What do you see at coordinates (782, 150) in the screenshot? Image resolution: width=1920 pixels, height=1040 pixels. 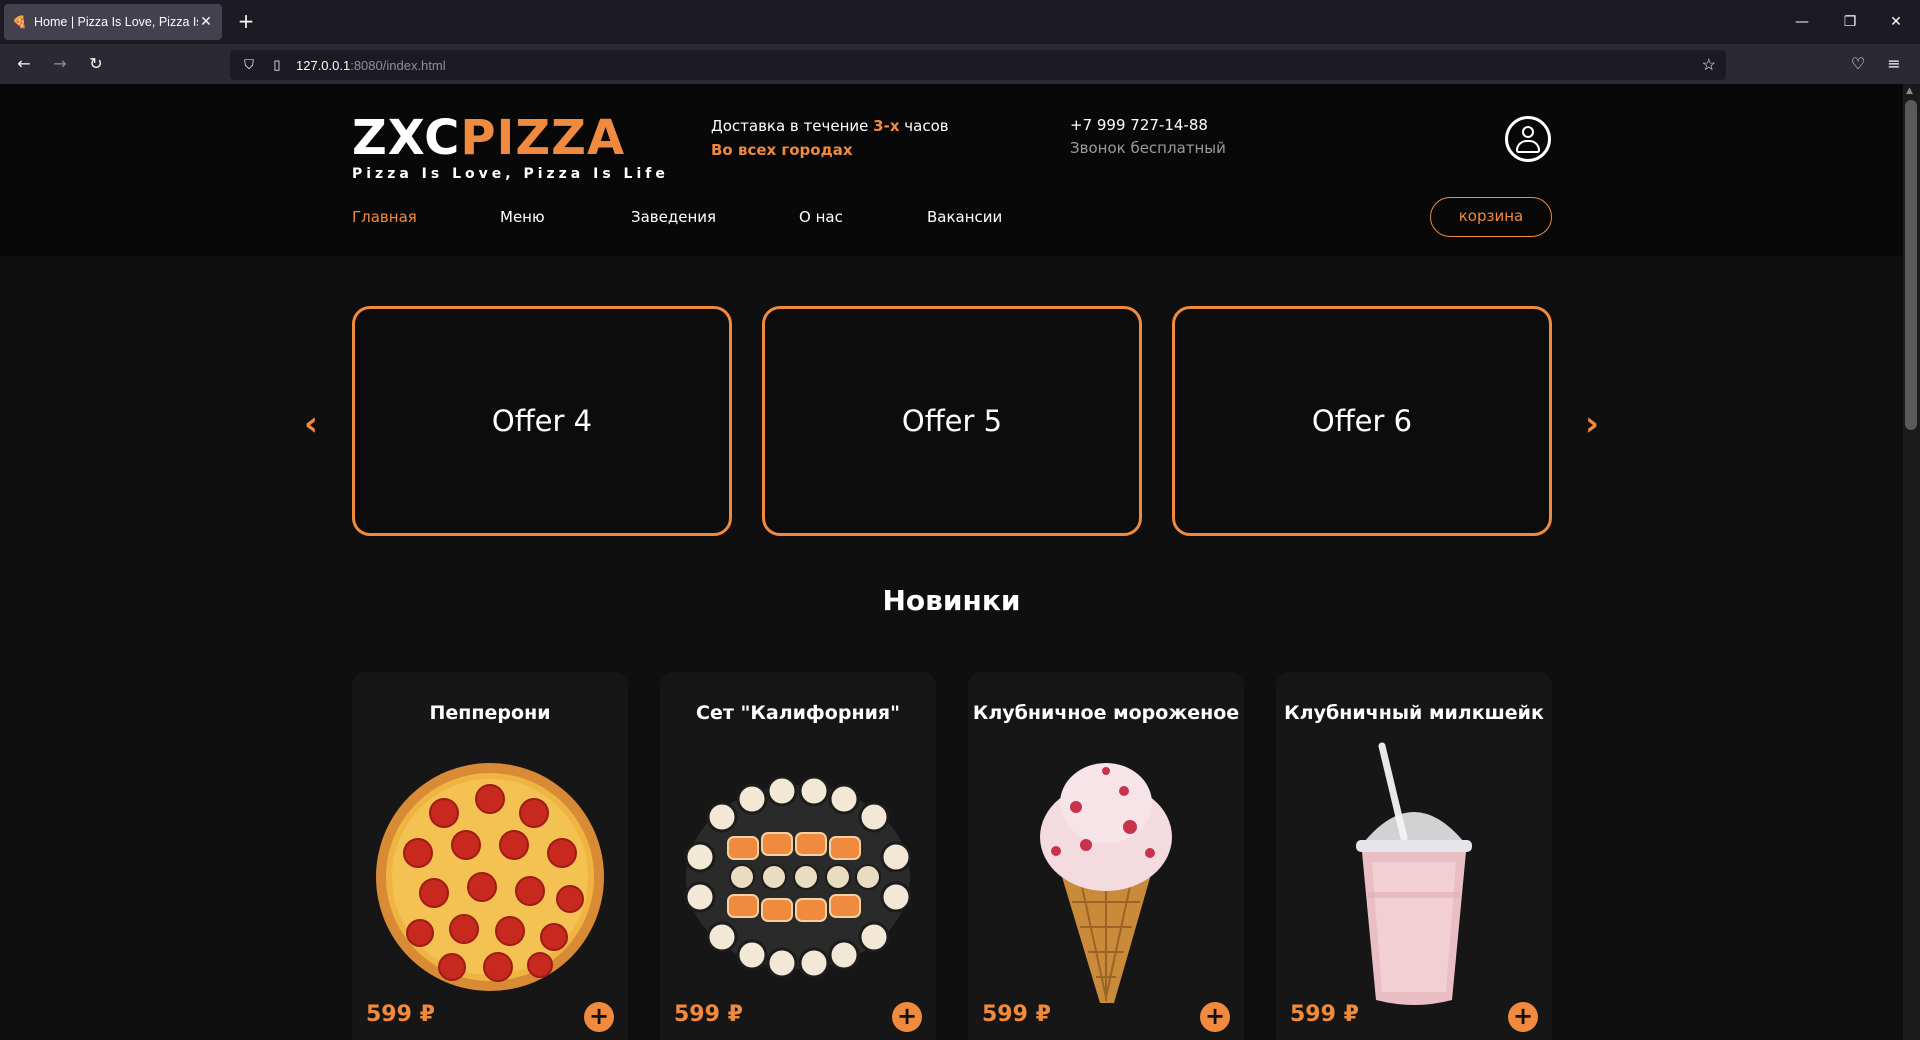 I see `delivery-cities: Во всех городах` at bounding box center [782, 150].